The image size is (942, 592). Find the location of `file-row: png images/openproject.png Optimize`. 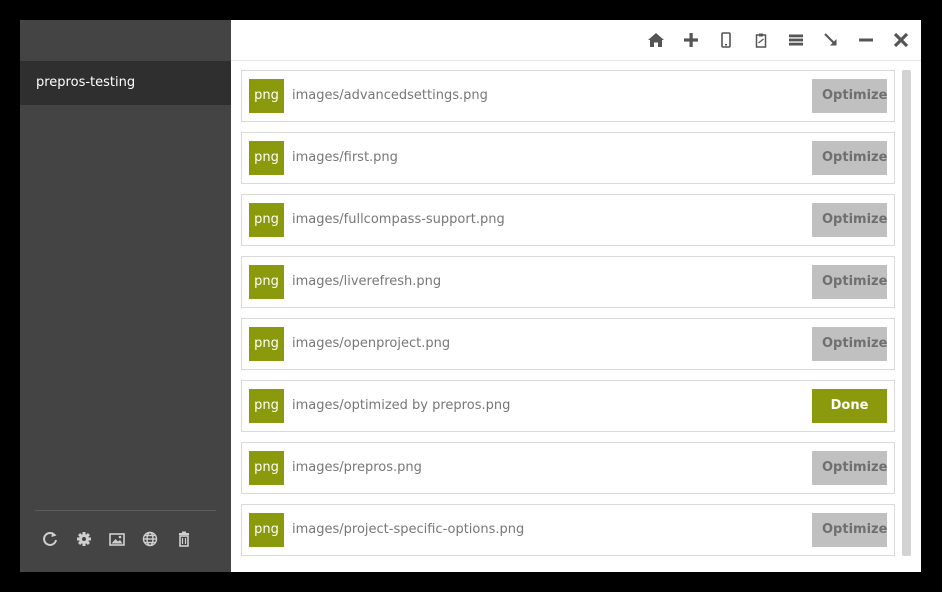

file-row: png images/openproject.png Optimize is located at coordinates (568, 344).